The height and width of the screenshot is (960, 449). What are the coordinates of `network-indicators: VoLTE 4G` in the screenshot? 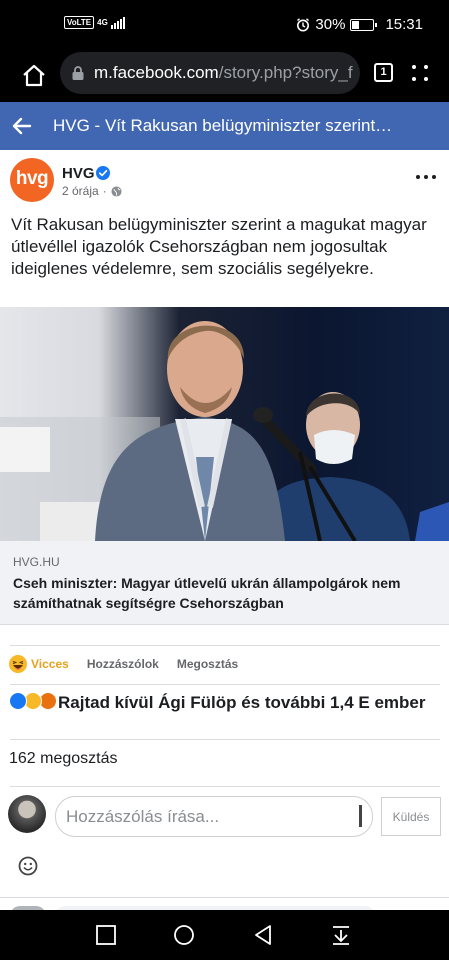 It's located at (94, 22).